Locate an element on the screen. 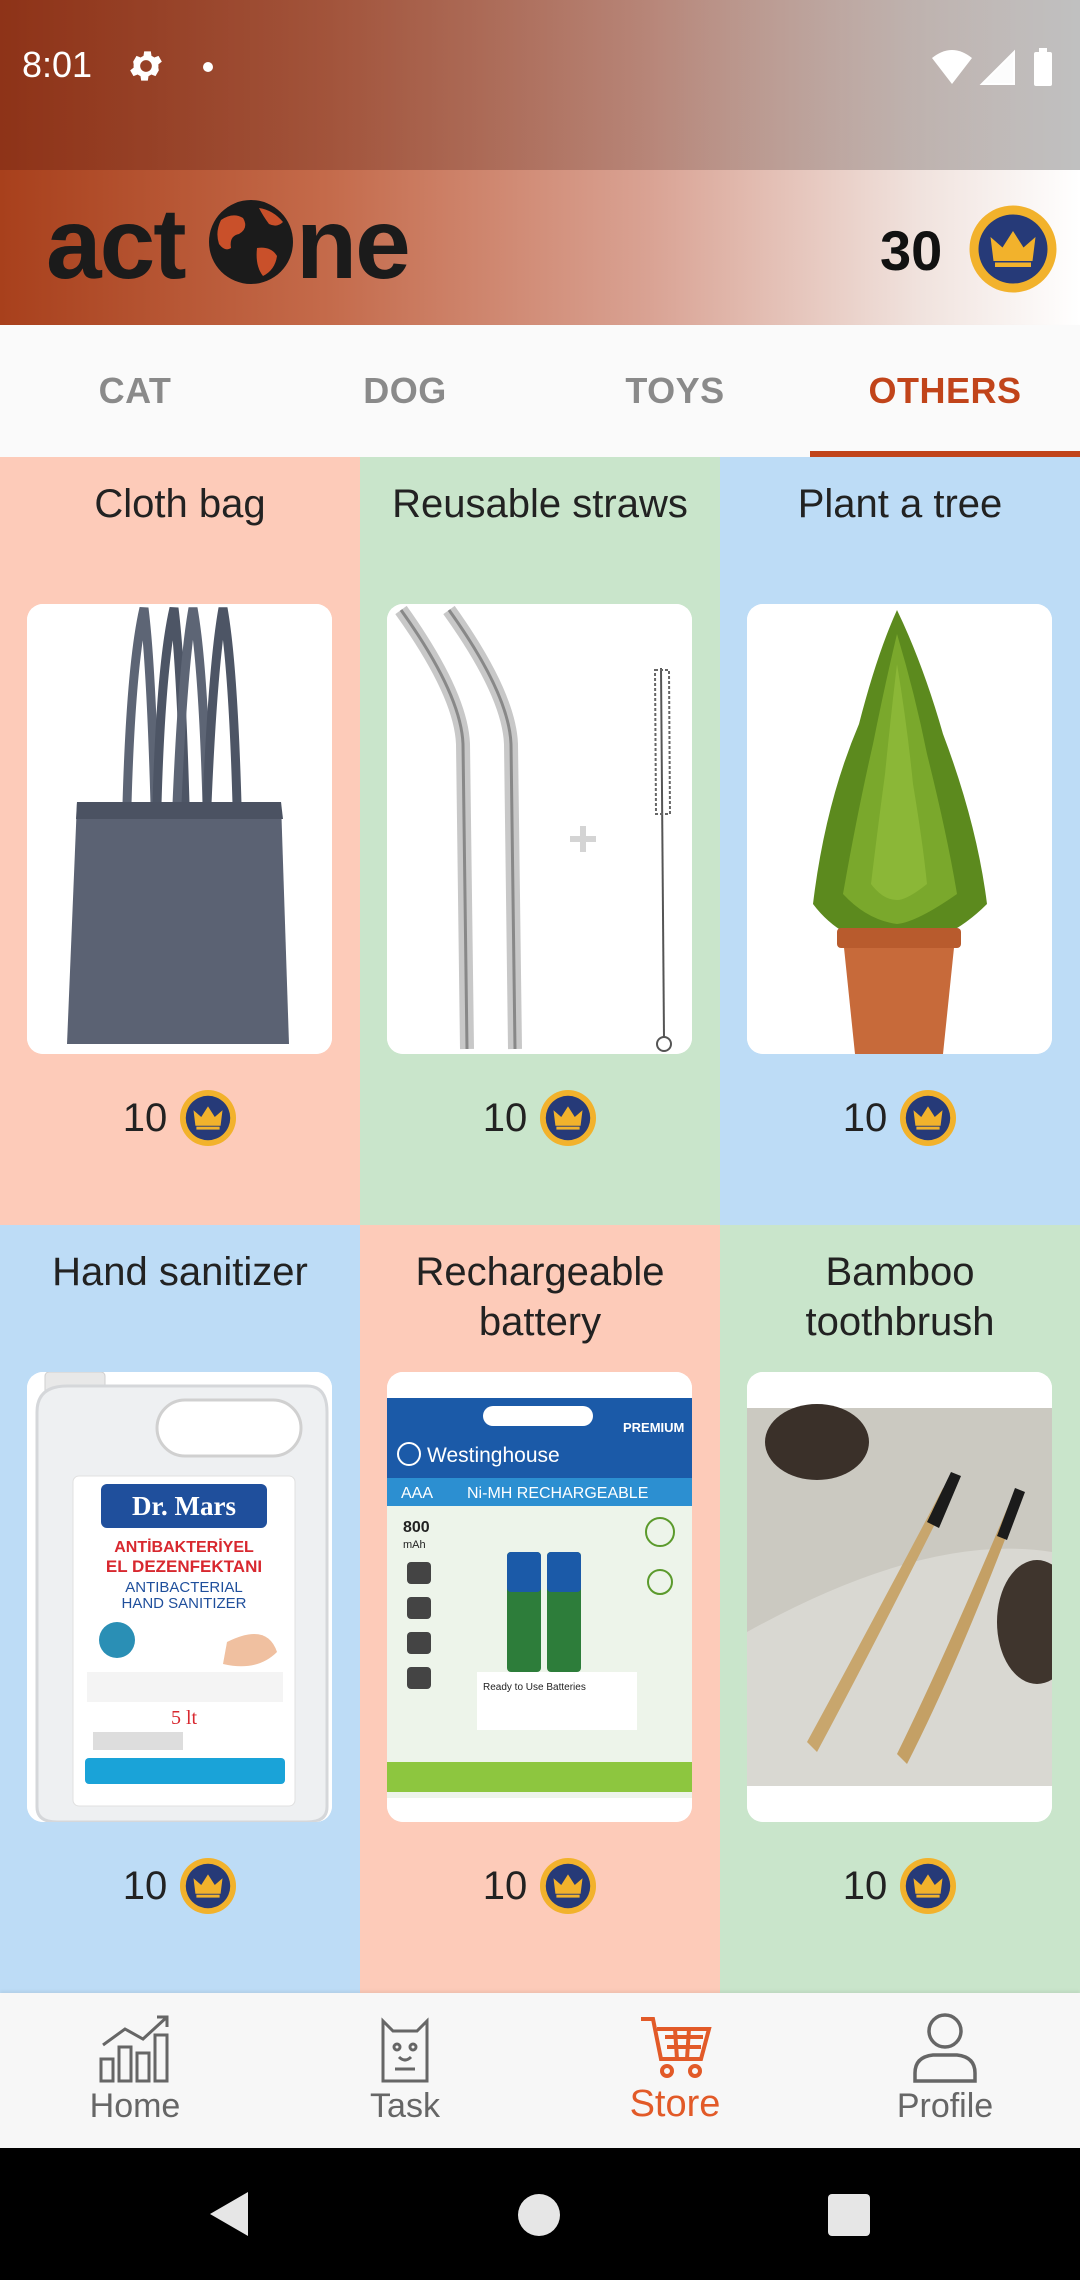  status-bar: 8:01 is located at coordinates (540, 70).